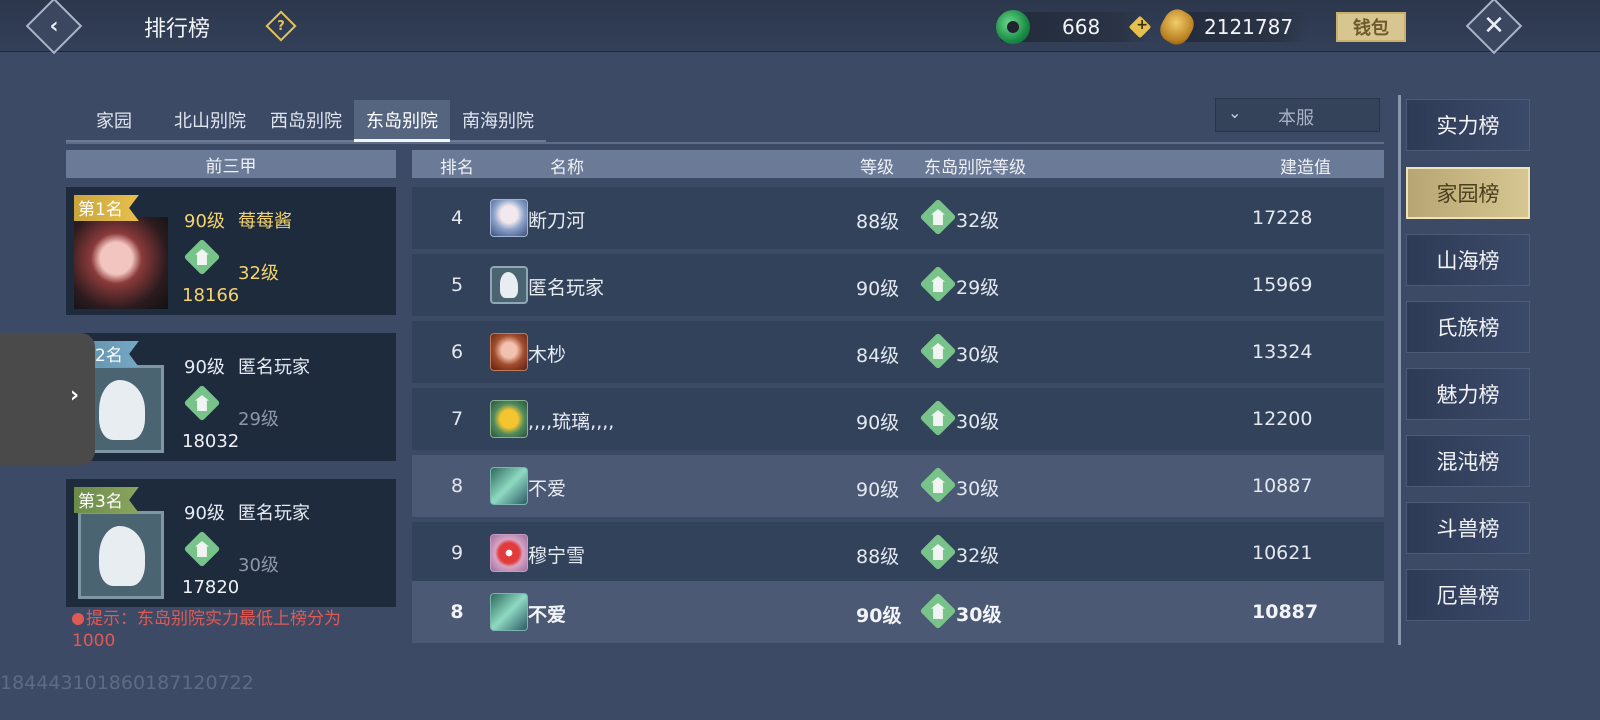 This screenshot has width=1600, height=720. Describe the element at coordinates (1296, 118) in the screenshot. I see `server-select-value: 本服` at that location.